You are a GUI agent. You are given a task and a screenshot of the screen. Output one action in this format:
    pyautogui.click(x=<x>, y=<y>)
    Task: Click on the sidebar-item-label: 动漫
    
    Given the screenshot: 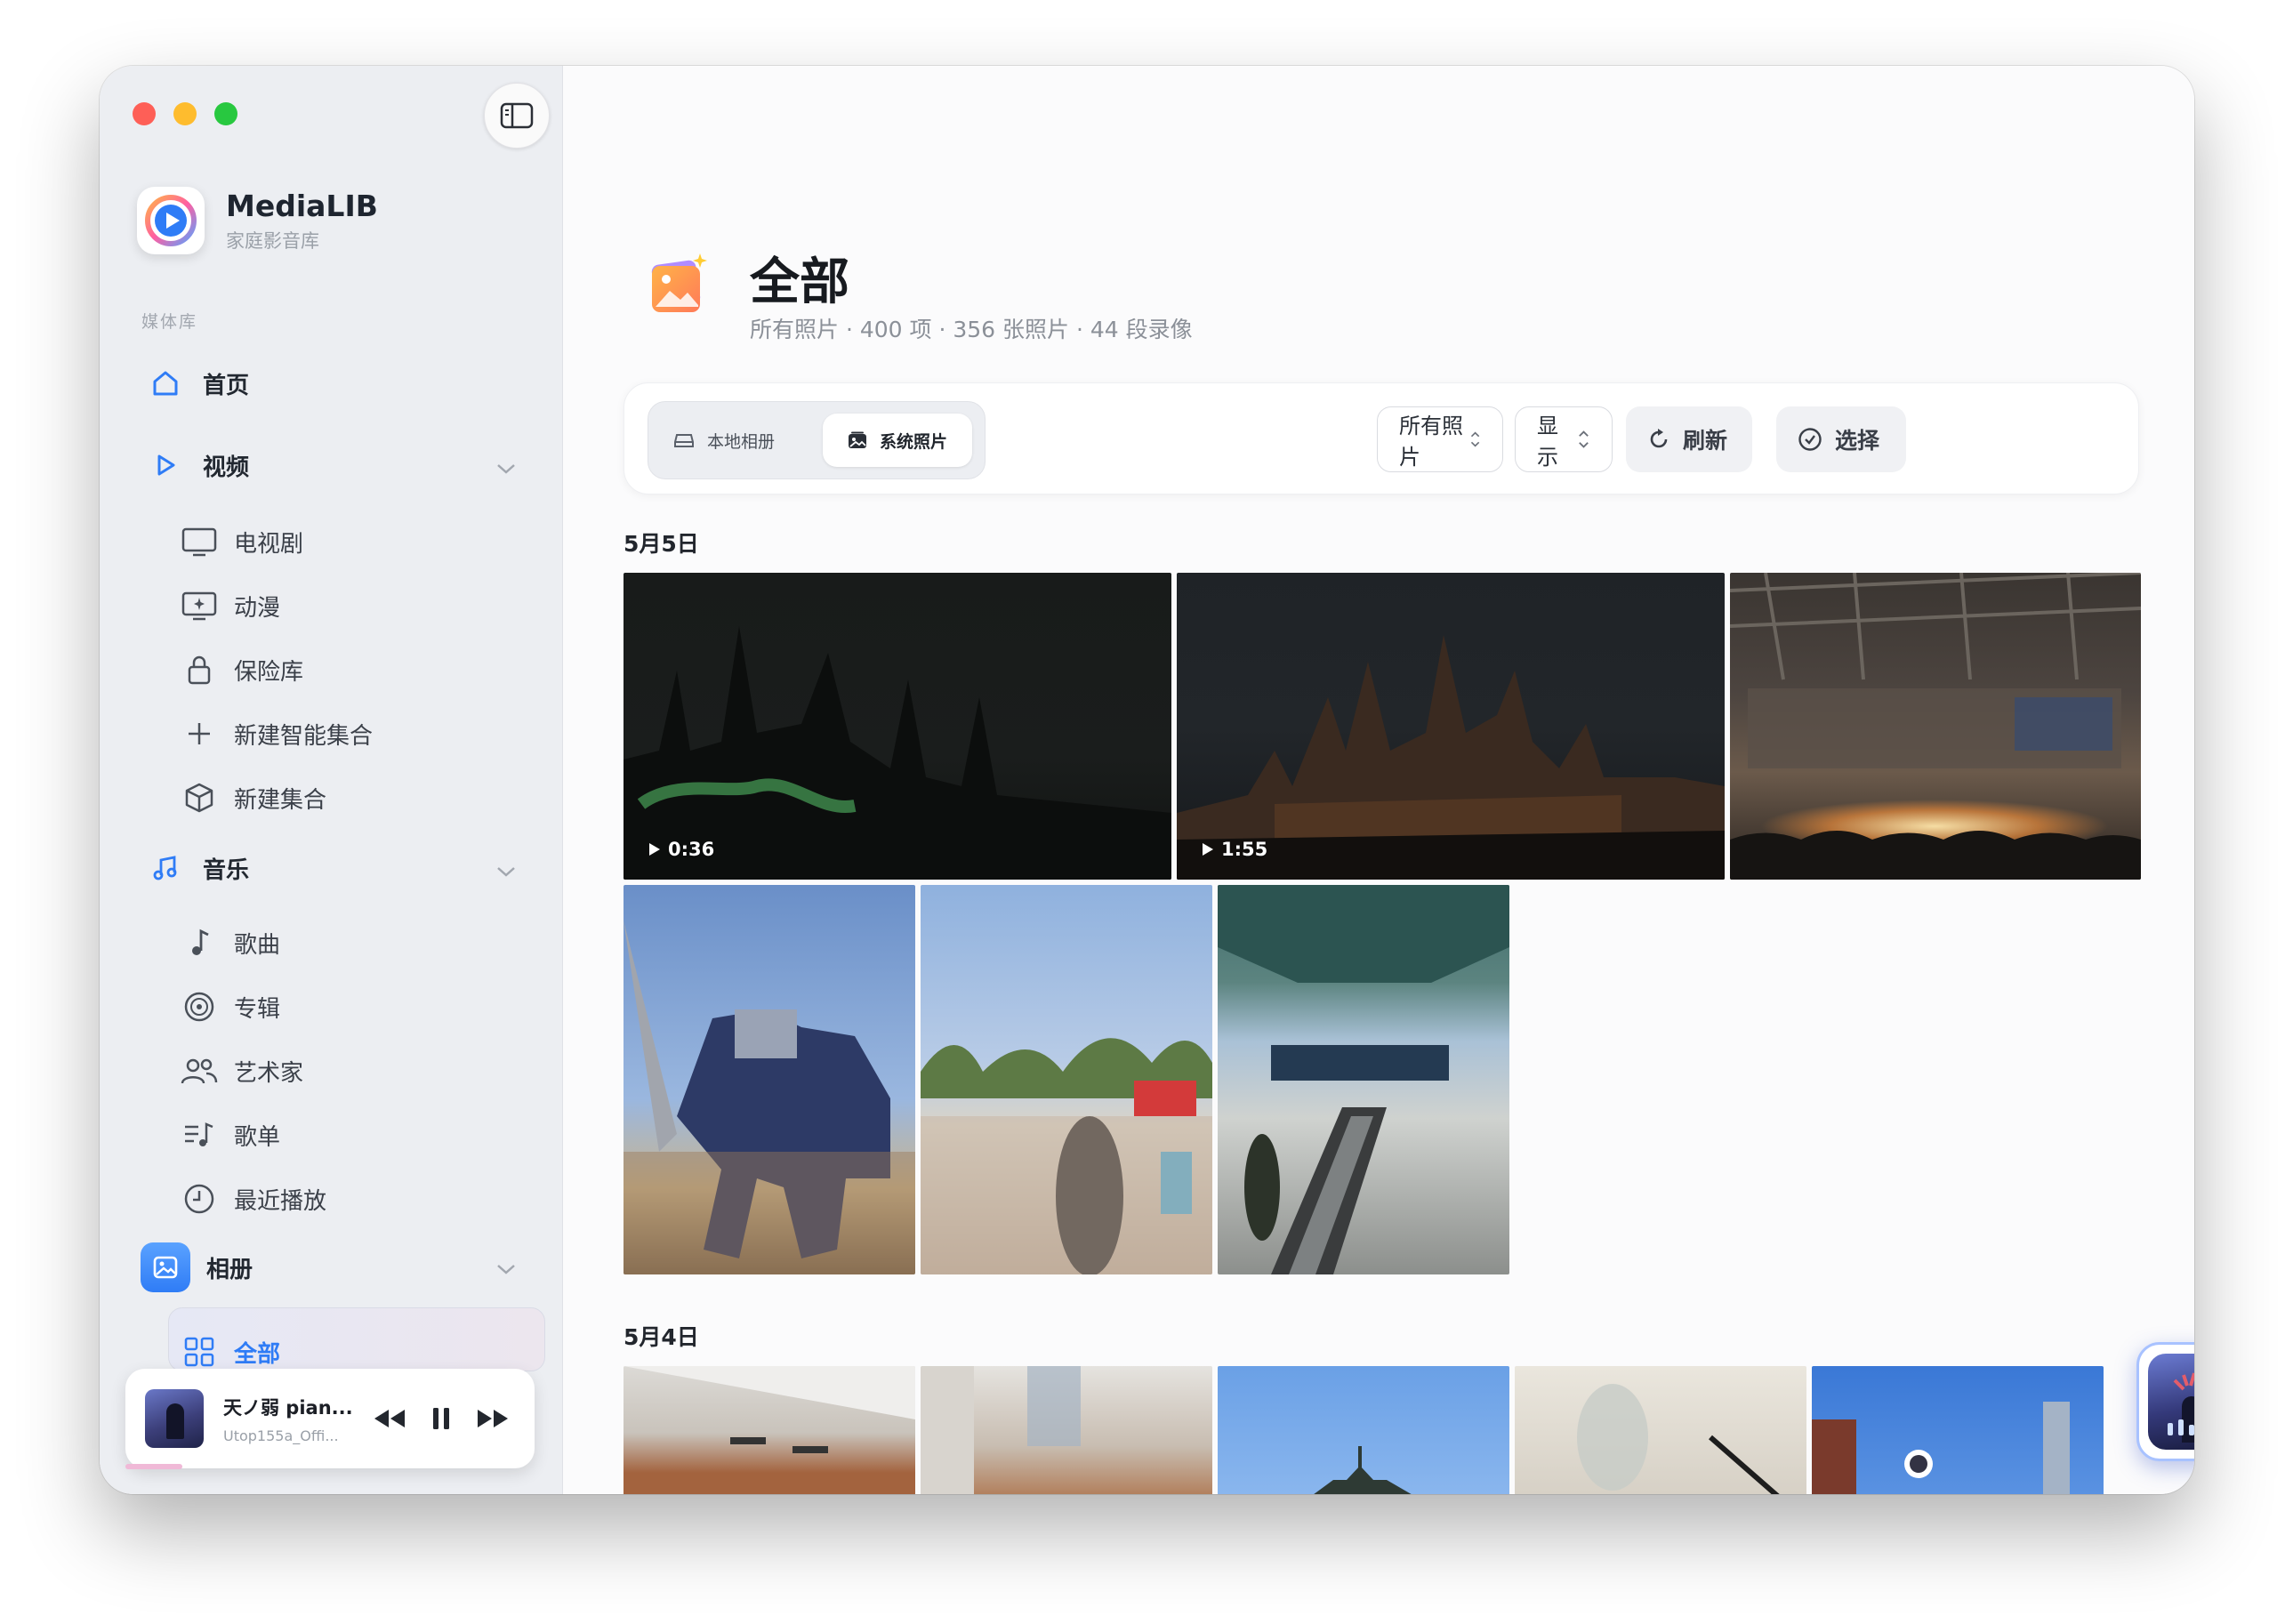 What is the action you would take?
    pyautogui.click(x=258, y=608)
    